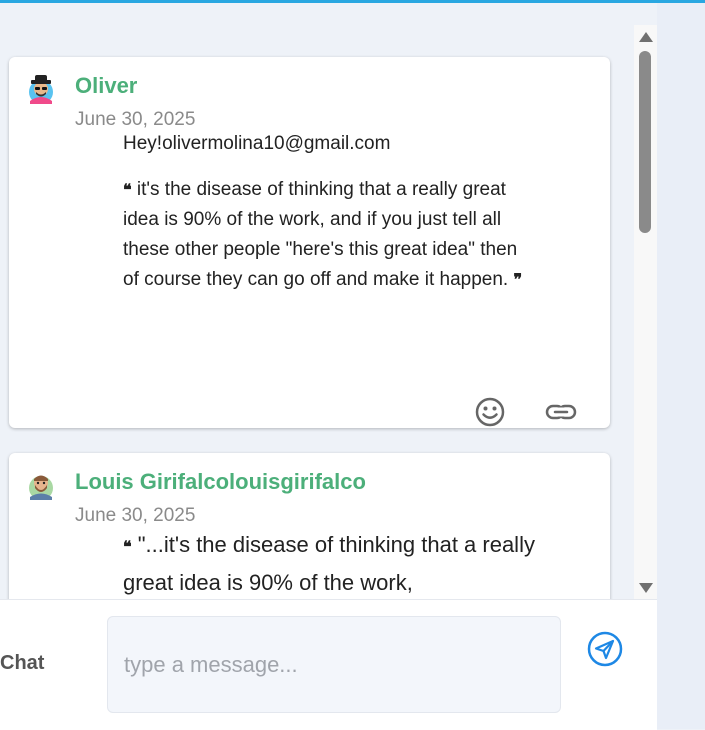 This screenshot has height=730, width=705. I want to click on scrollbar-thumb, so click(645, 142).